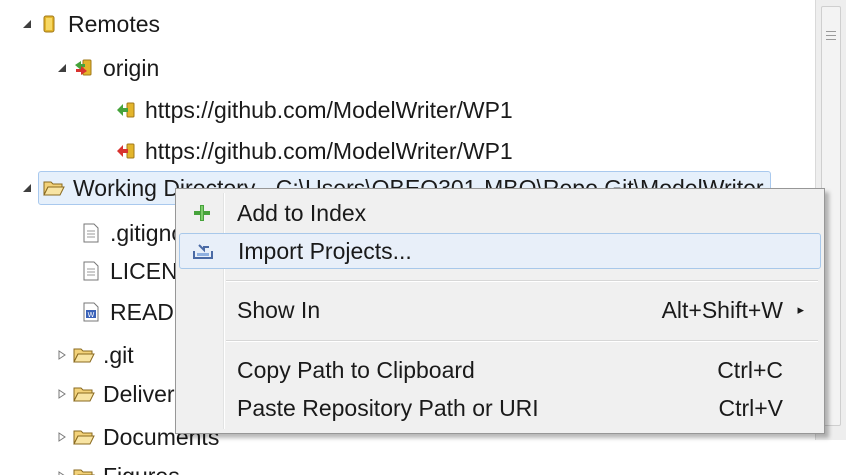 The width and height of the screenshot is (859, 475). I want to click on tree-node-folder: Figures, so click(117, 466).